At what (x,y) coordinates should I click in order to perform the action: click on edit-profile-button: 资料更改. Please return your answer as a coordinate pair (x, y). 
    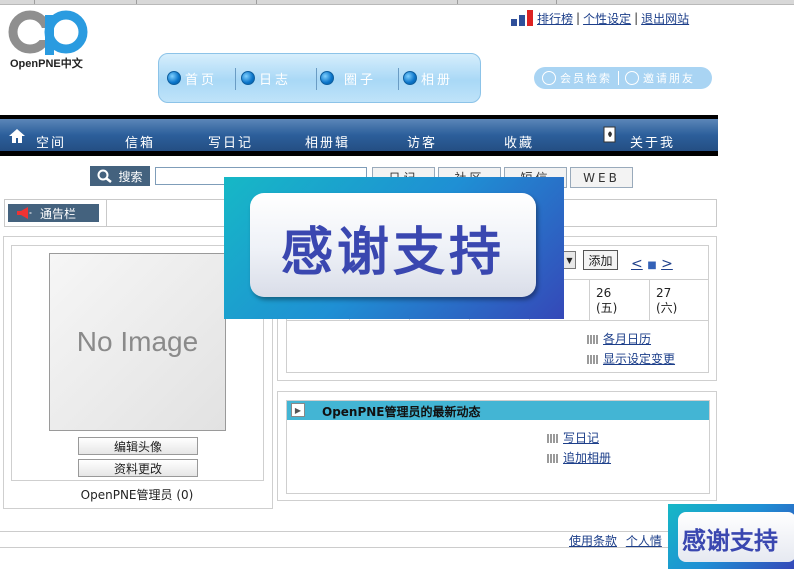
    Looking at the image, I should click on (138, 468).